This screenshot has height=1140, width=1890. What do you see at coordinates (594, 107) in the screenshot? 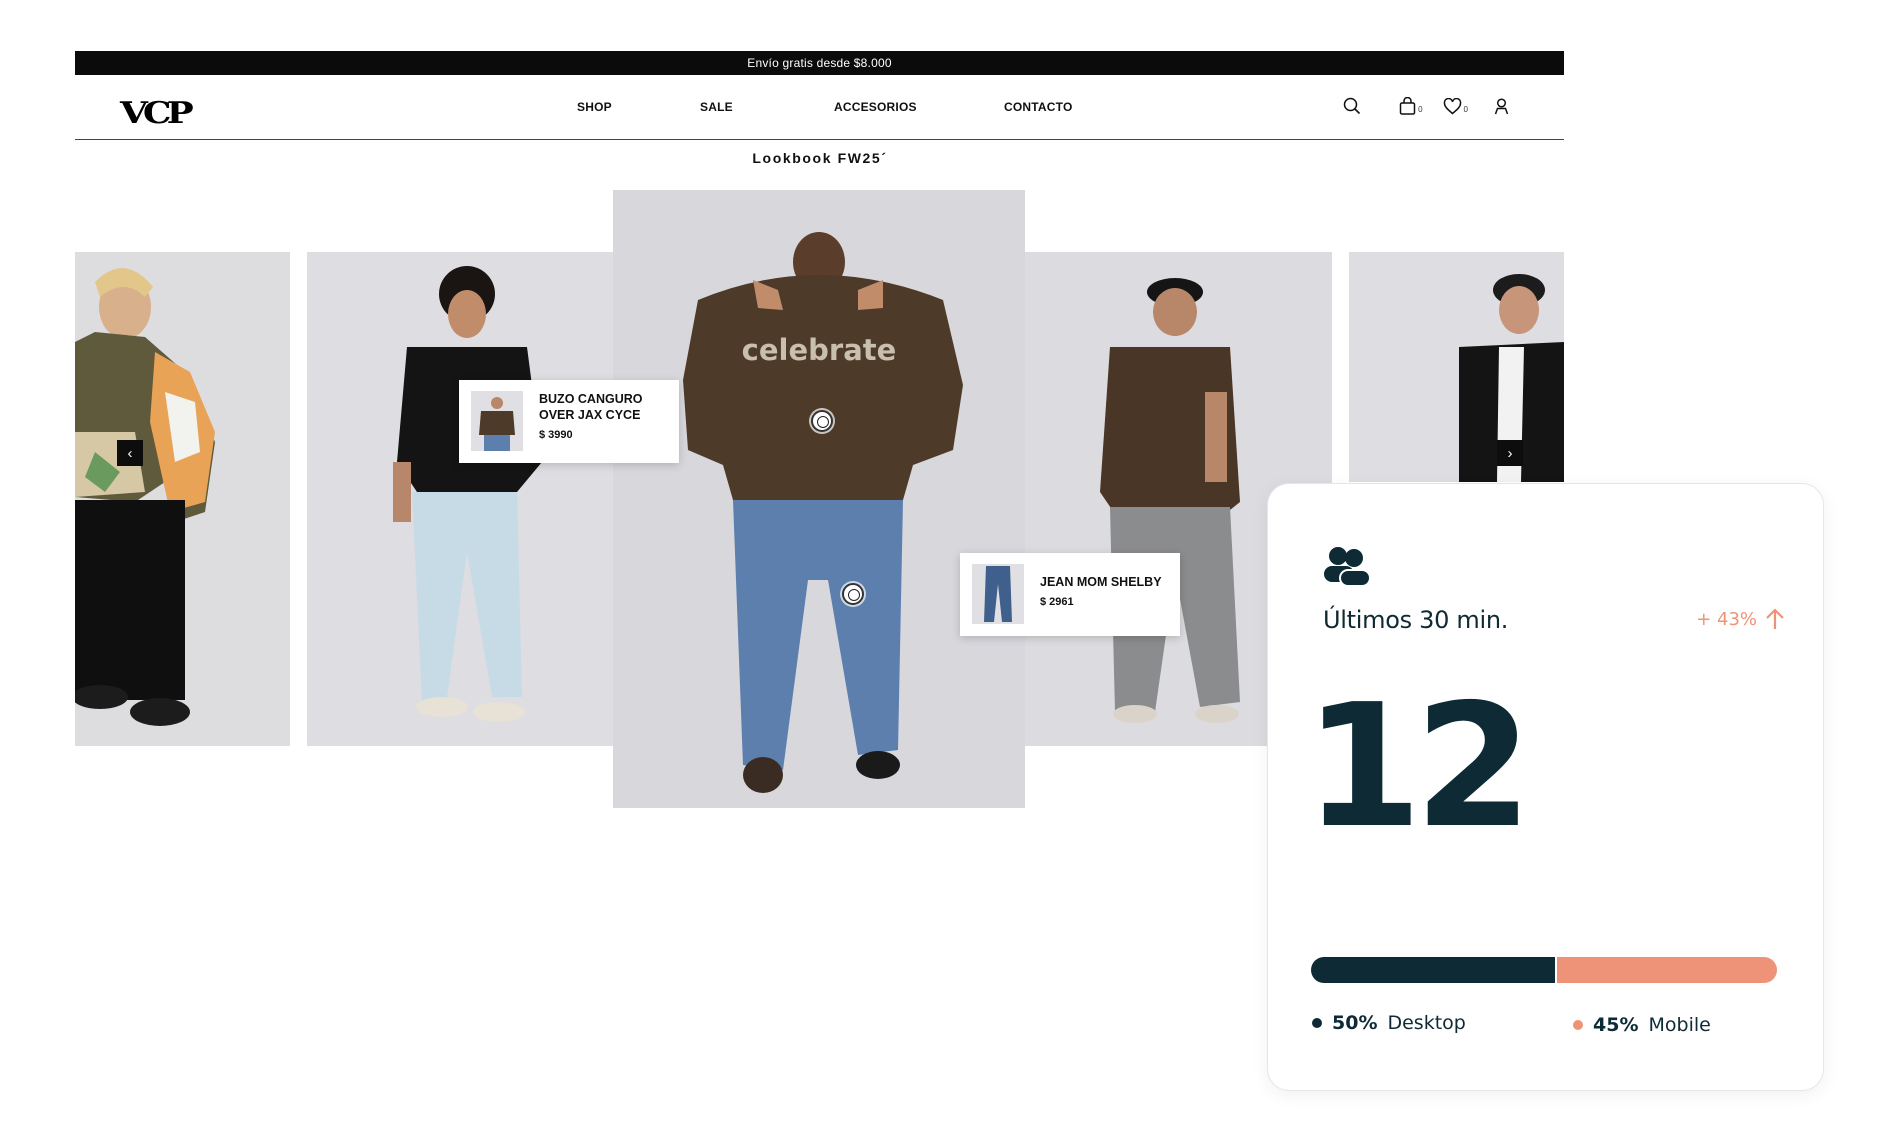
I see `nav-item-shop: SHOP` at bounding box center [594, 107].